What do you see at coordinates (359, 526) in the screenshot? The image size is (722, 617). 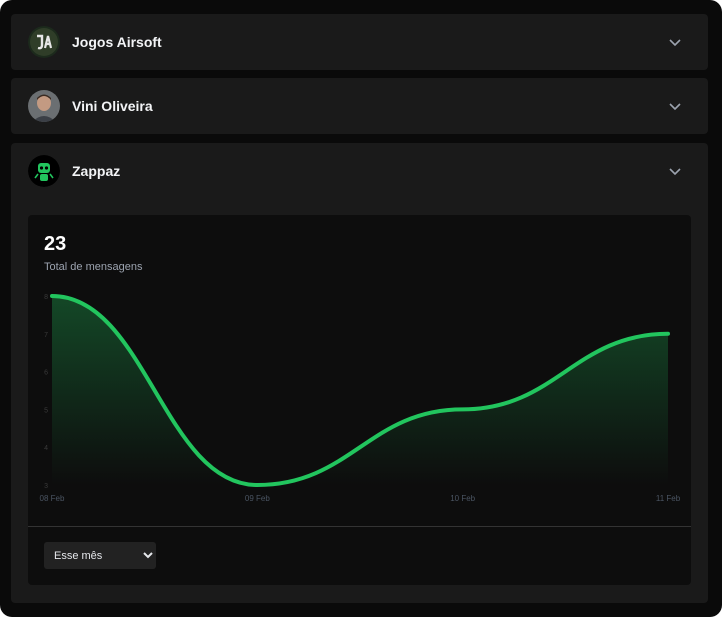 I see `divider` at bounding box center [359, 526].